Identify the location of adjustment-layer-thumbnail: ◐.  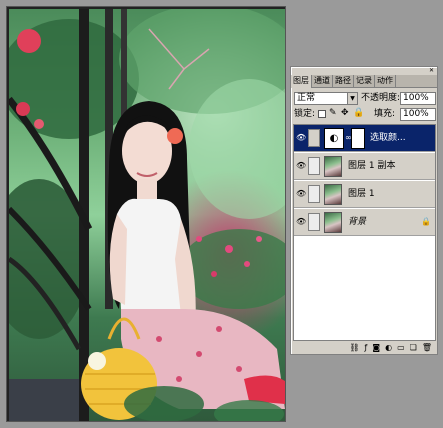
(334, 138).